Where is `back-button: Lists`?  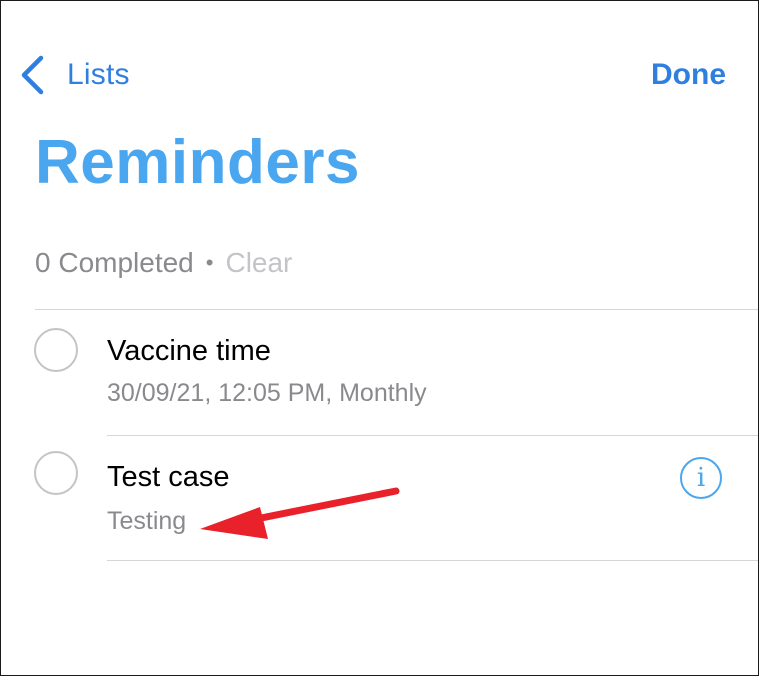 back-button: Lists is located at coordinates (74, 75).